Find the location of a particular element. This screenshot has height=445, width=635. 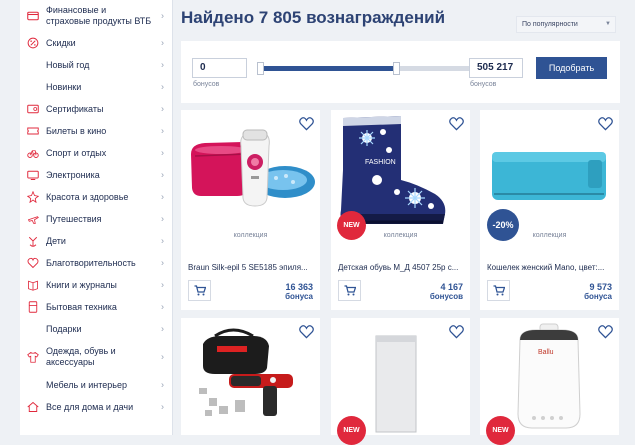

beauty-icon is located at coordinates (33, 197).